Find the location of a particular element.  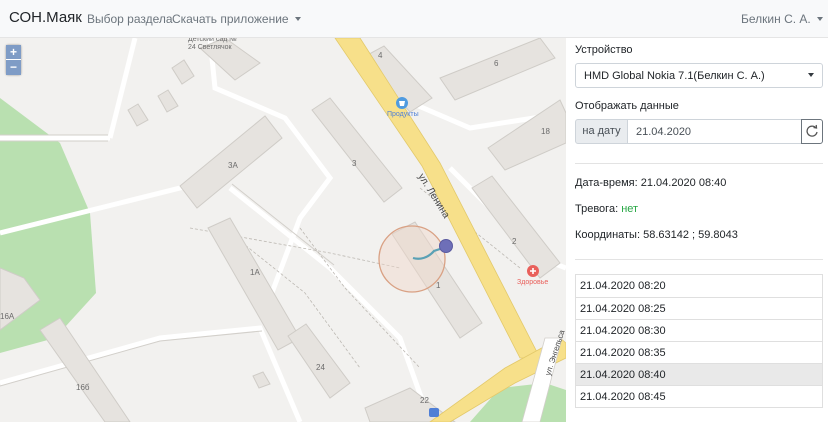

zoom-control: + − is located at coordinates (13, 60).